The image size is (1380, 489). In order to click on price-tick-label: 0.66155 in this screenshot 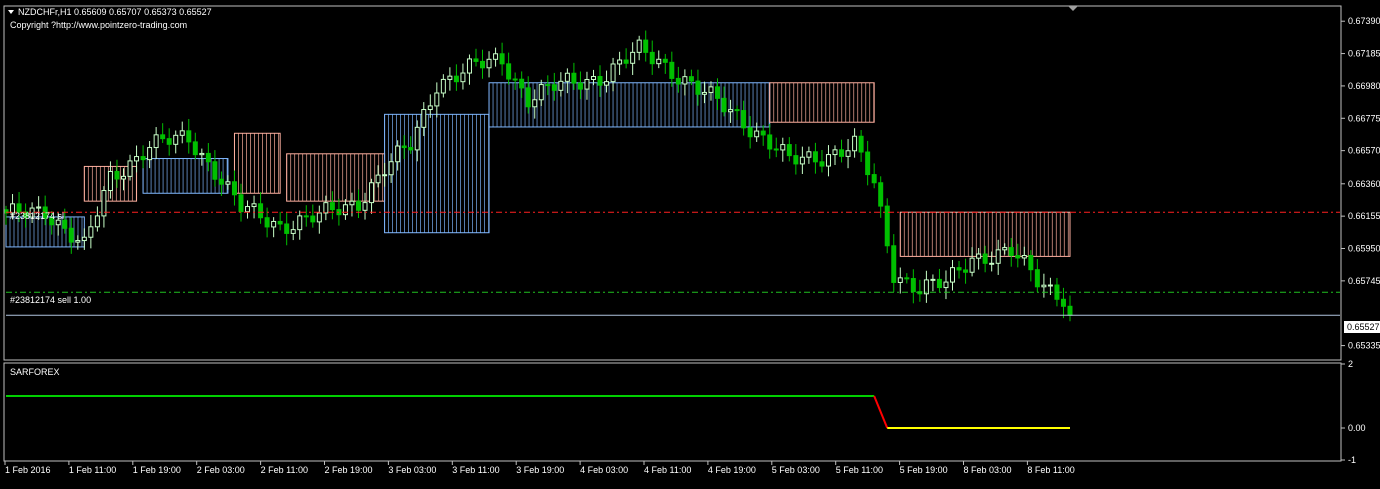, I will do `click(1364, 216)`.